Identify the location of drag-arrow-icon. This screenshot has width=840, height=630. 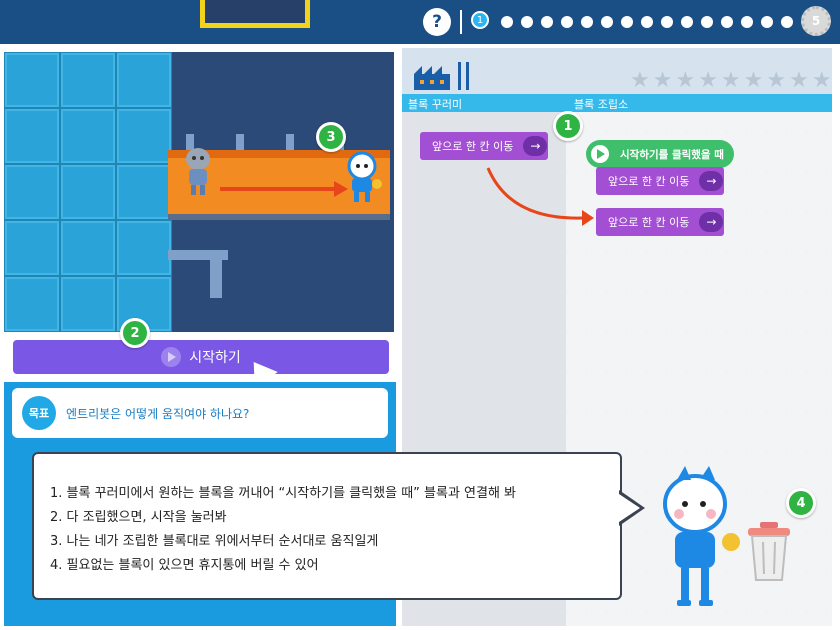
(540, 196).